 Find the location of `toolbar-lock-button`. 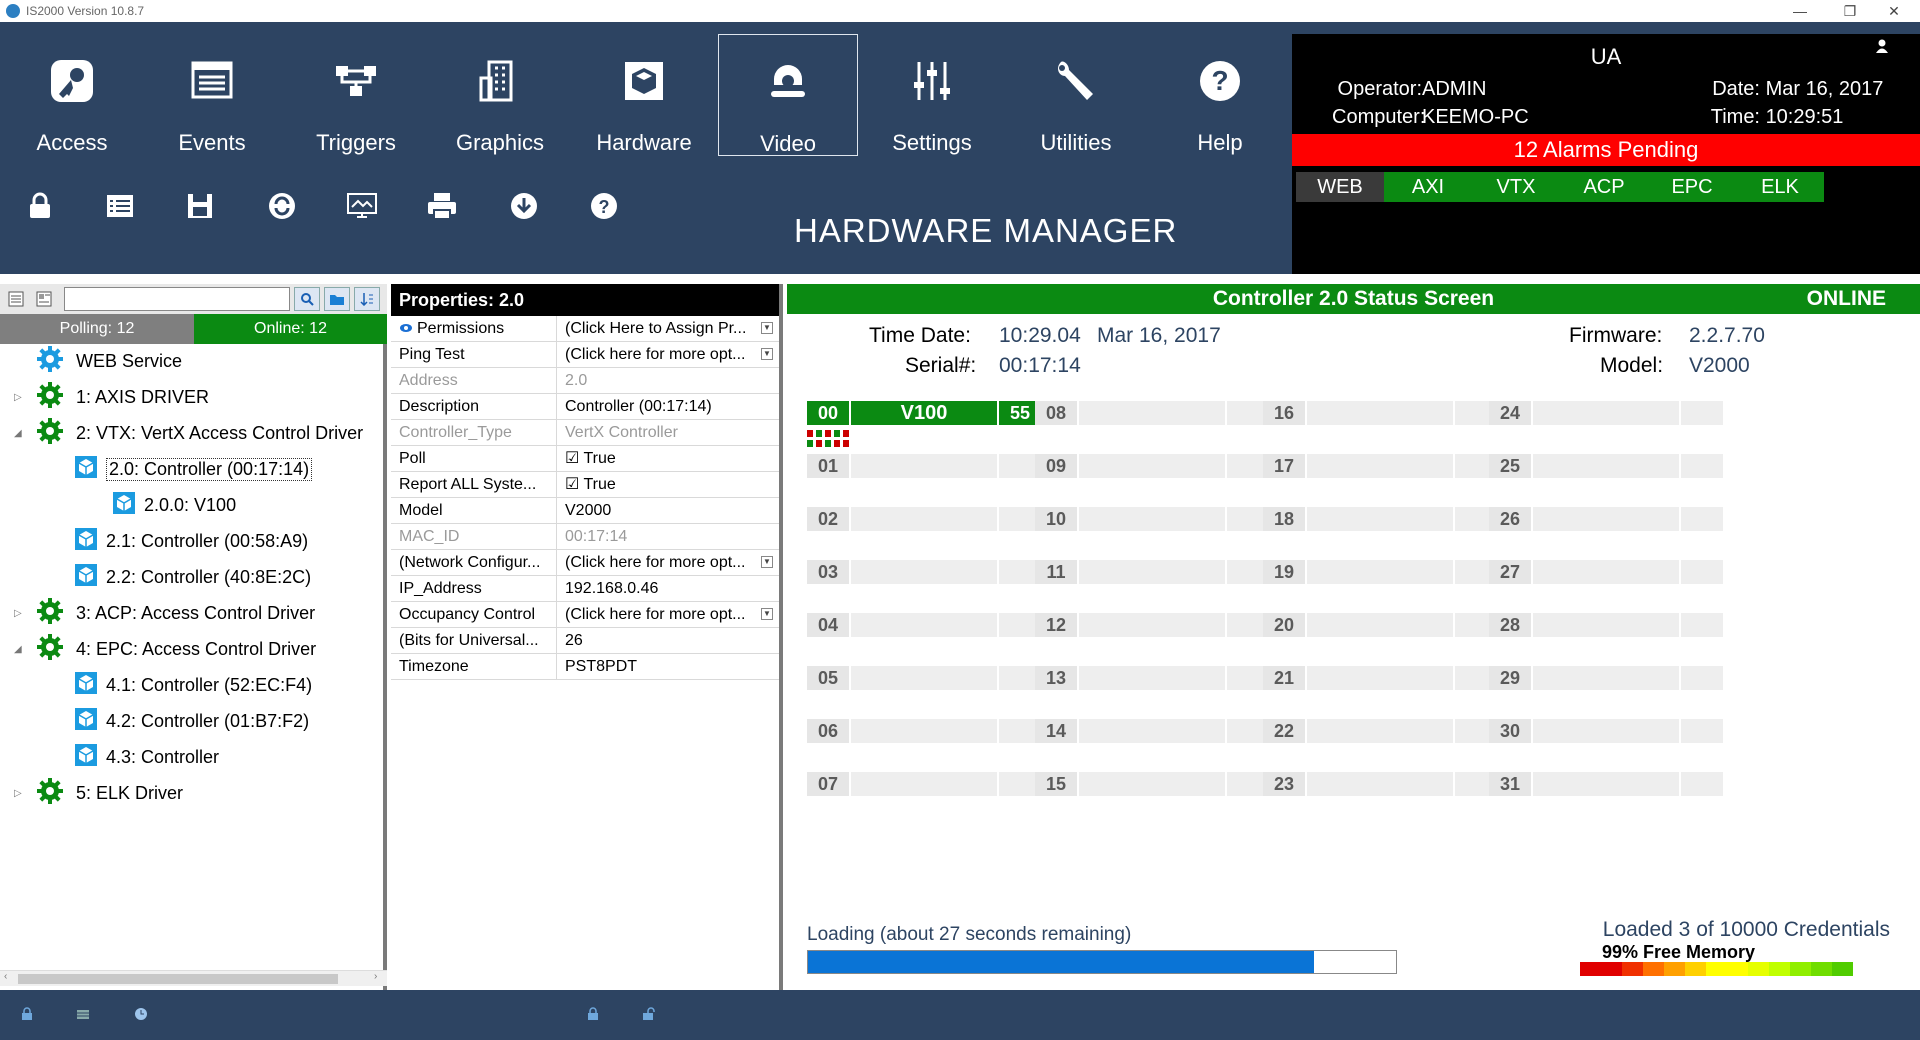

toolbar-lock-button is located at coordinates (40, 208).